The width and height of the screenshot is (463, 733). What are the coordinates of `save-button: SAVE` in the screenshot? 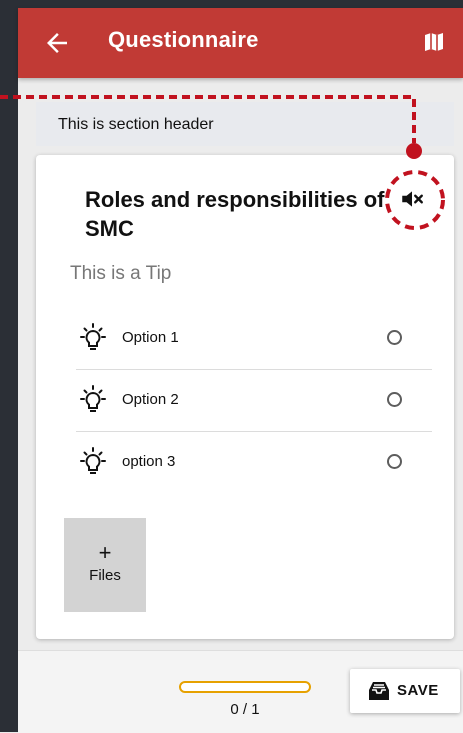 It's located at (405, 691).